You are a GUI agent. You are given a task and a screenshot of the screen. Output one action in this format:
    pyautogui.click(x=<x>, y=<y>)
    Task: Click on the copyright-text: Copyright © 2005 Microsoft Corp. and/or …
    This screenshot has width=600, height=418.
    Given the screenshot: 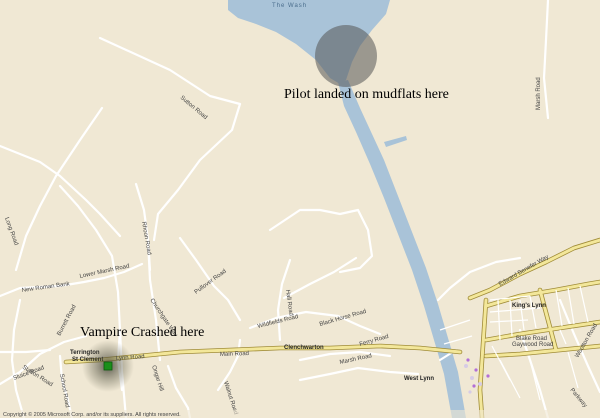 What is the action you would take?
    pyautogui.click(x=92, y=414)
    